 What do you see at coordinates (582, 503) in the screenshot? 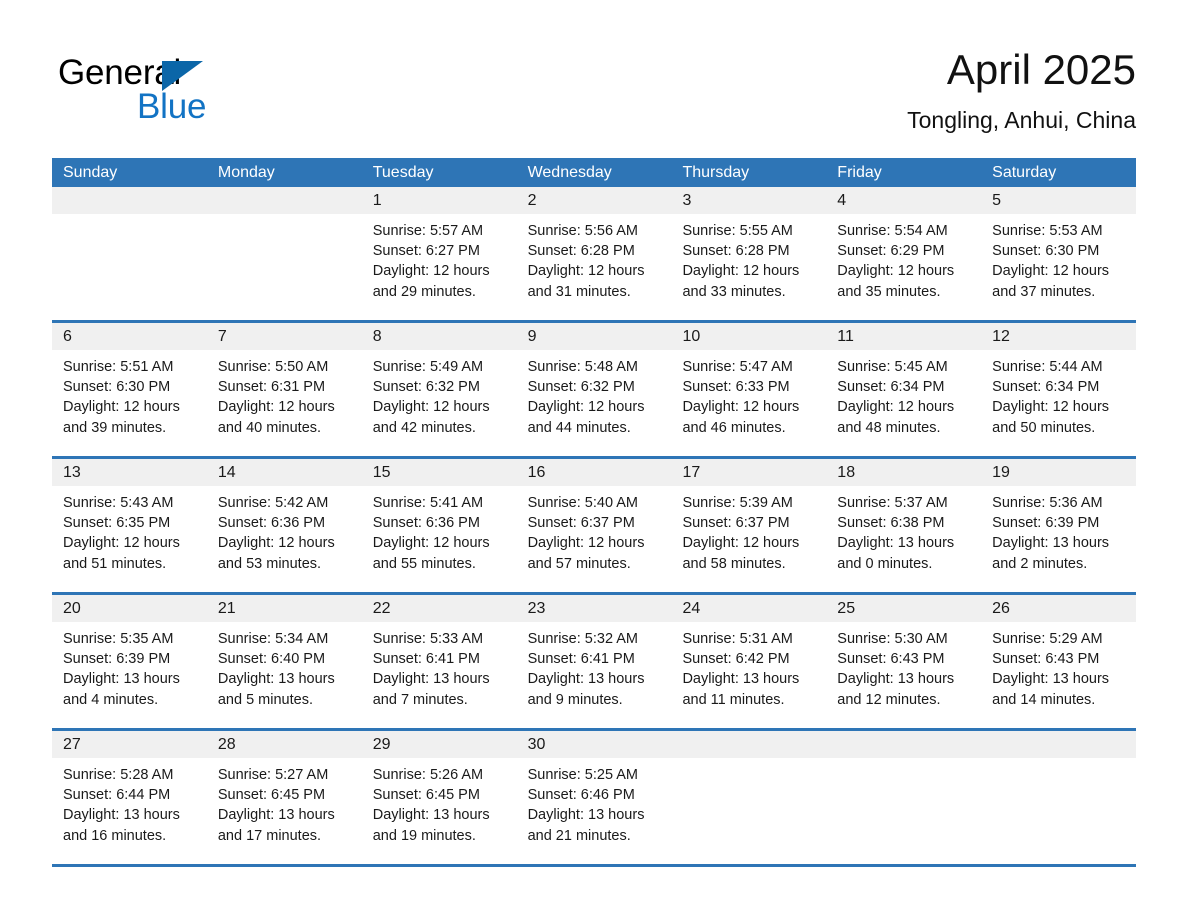
I see `sunrise-text: Sunrise: 5:40 AM` at bounding box center [582, 503].